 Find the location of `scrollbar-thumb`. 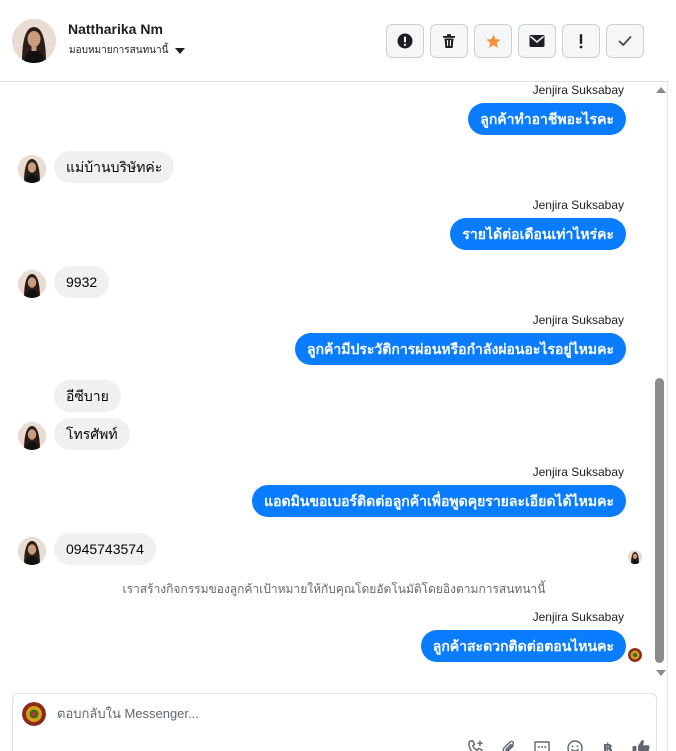

scrollbar-thumb is located at coordinates (659, 520).